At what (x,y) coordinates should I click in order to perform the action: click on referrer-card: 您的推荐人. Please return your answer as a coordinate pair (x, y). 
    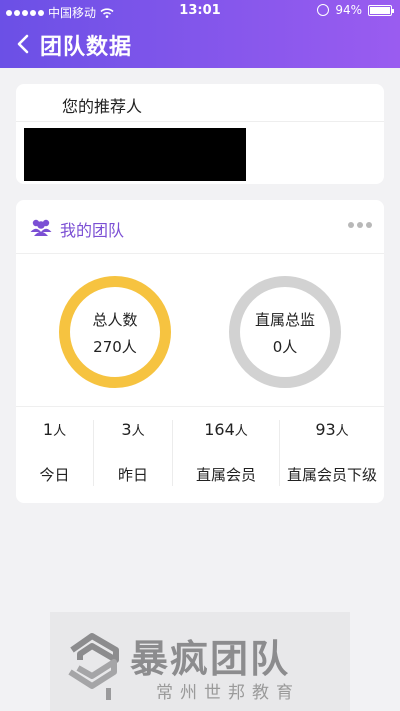
    Looking at the image, I should click on (200, 134).